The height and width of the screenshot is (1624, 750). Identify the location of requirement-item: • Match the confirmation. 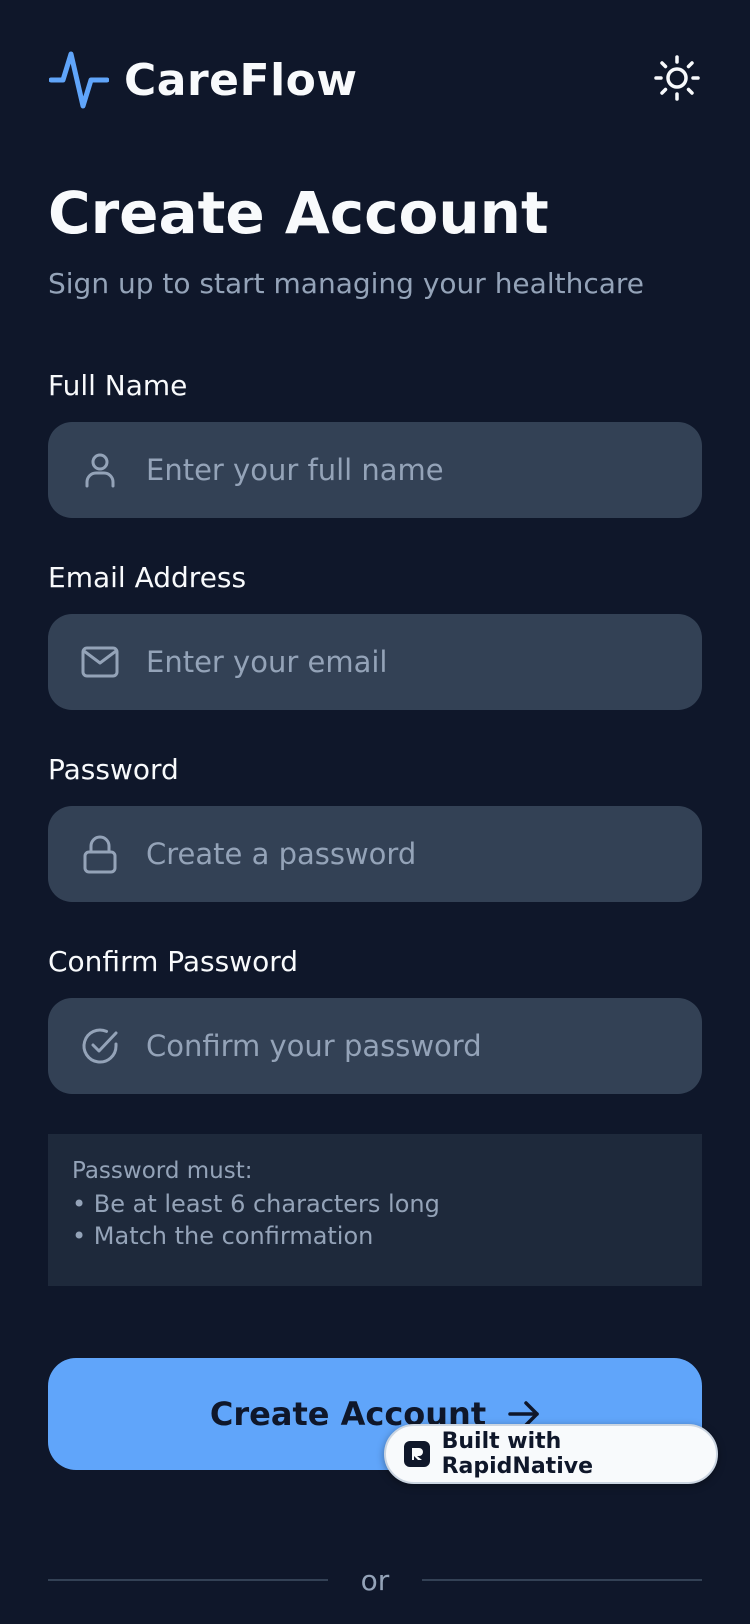
(223, 1236).